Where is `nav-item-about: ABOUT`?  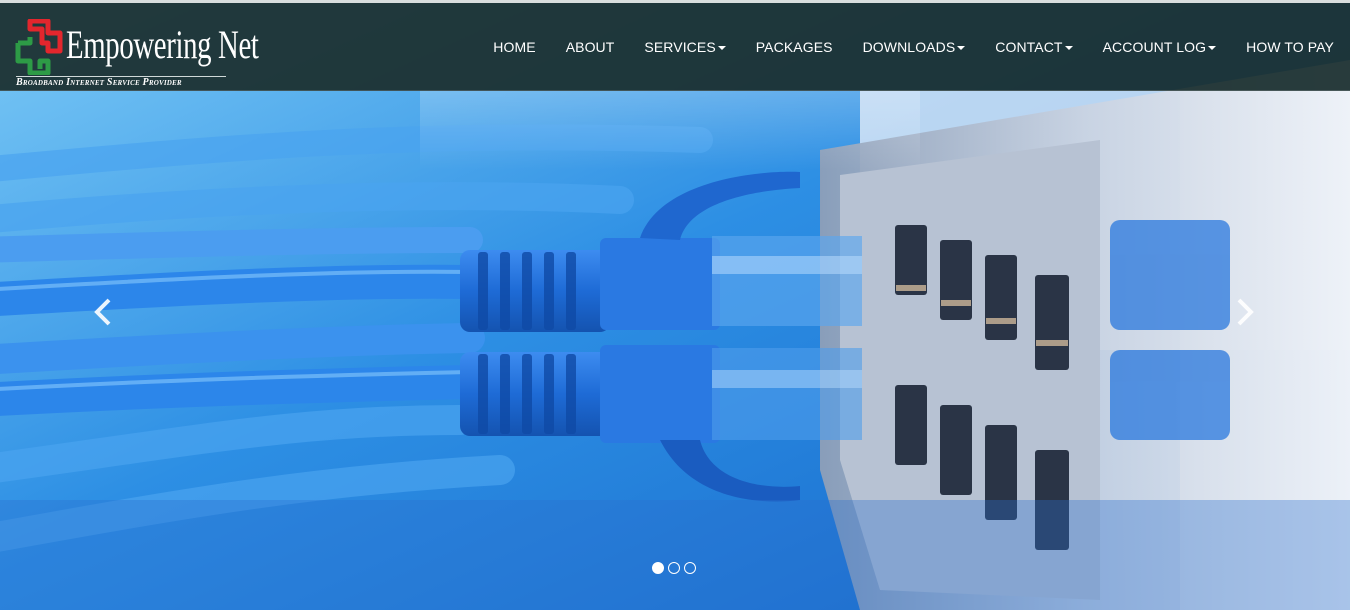 nav-item-about: ABOUT is located at coordinates (590, 47).